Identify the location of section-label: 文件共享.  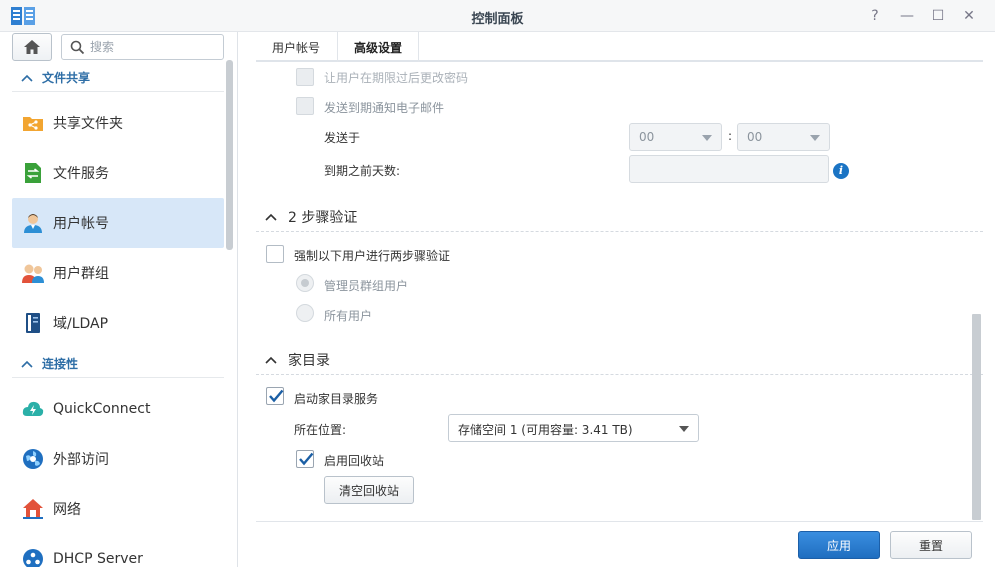
(66, 78).